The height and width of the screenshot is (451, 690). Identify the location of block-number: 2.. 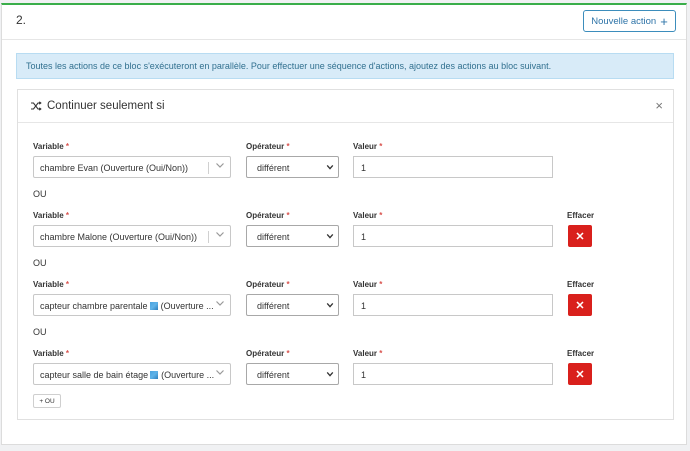
(21, 20).